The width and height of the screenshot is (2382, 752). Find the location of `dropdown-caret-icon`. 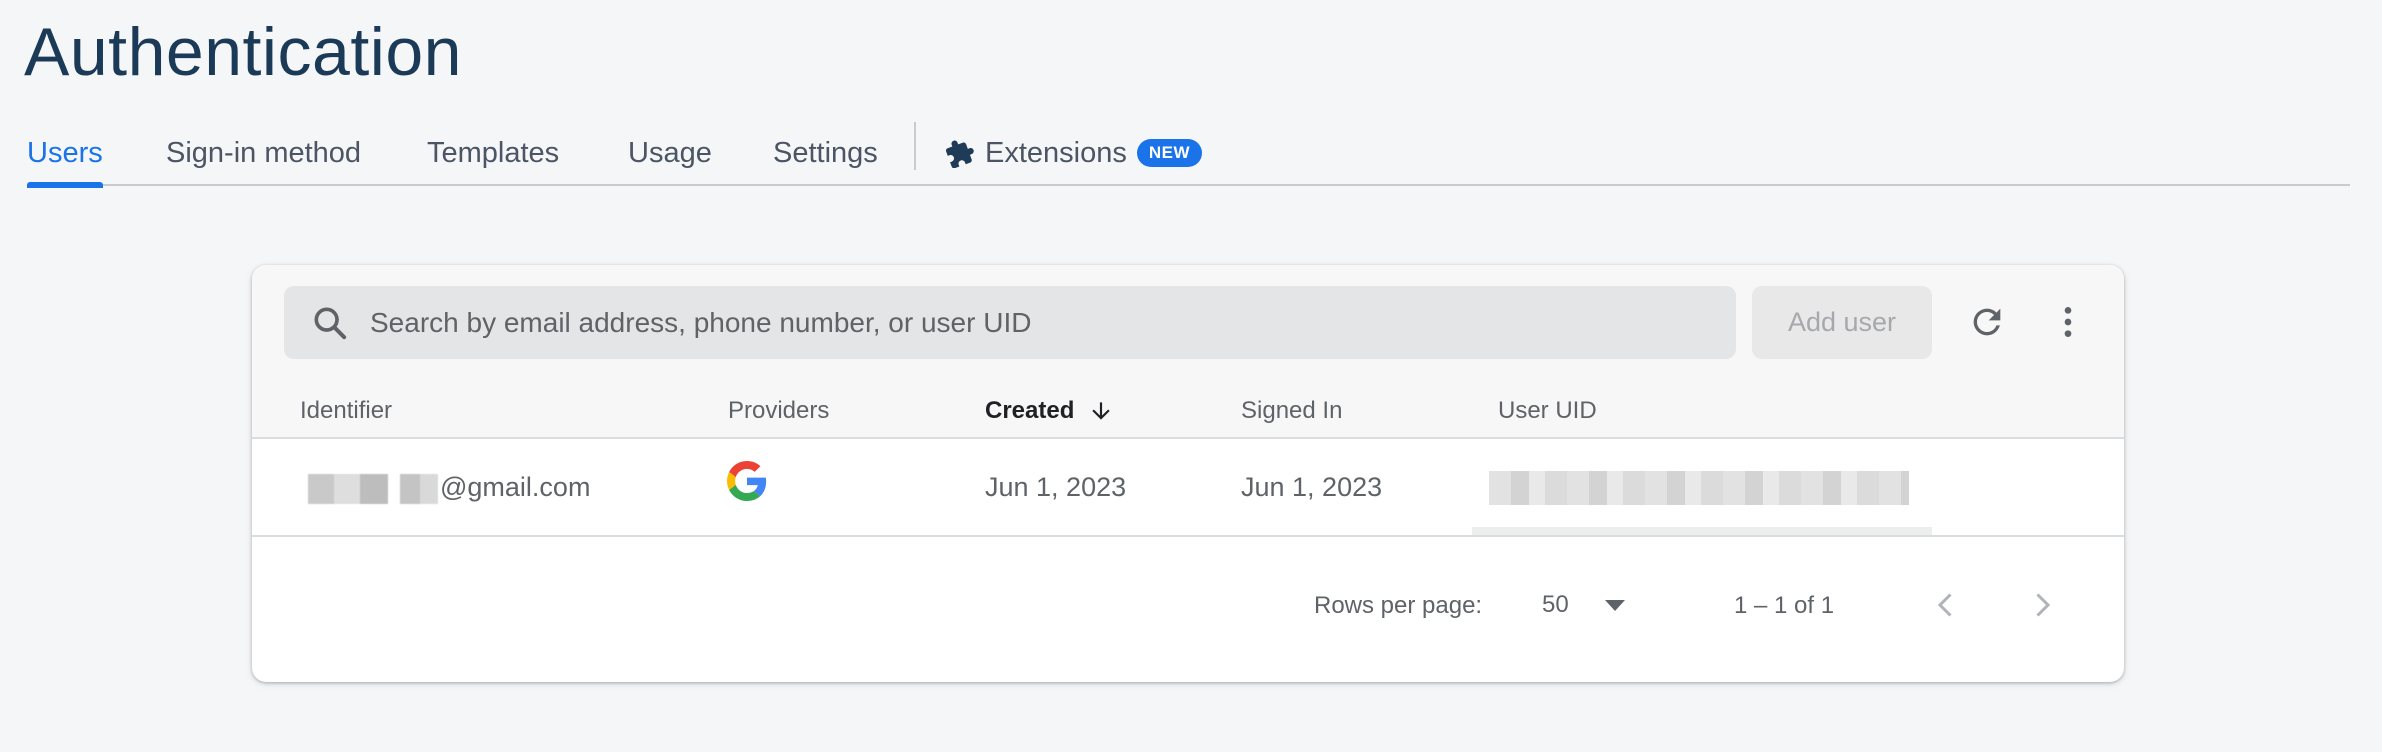

dropdown-caret-icon is located at coordinates (1614, 605).